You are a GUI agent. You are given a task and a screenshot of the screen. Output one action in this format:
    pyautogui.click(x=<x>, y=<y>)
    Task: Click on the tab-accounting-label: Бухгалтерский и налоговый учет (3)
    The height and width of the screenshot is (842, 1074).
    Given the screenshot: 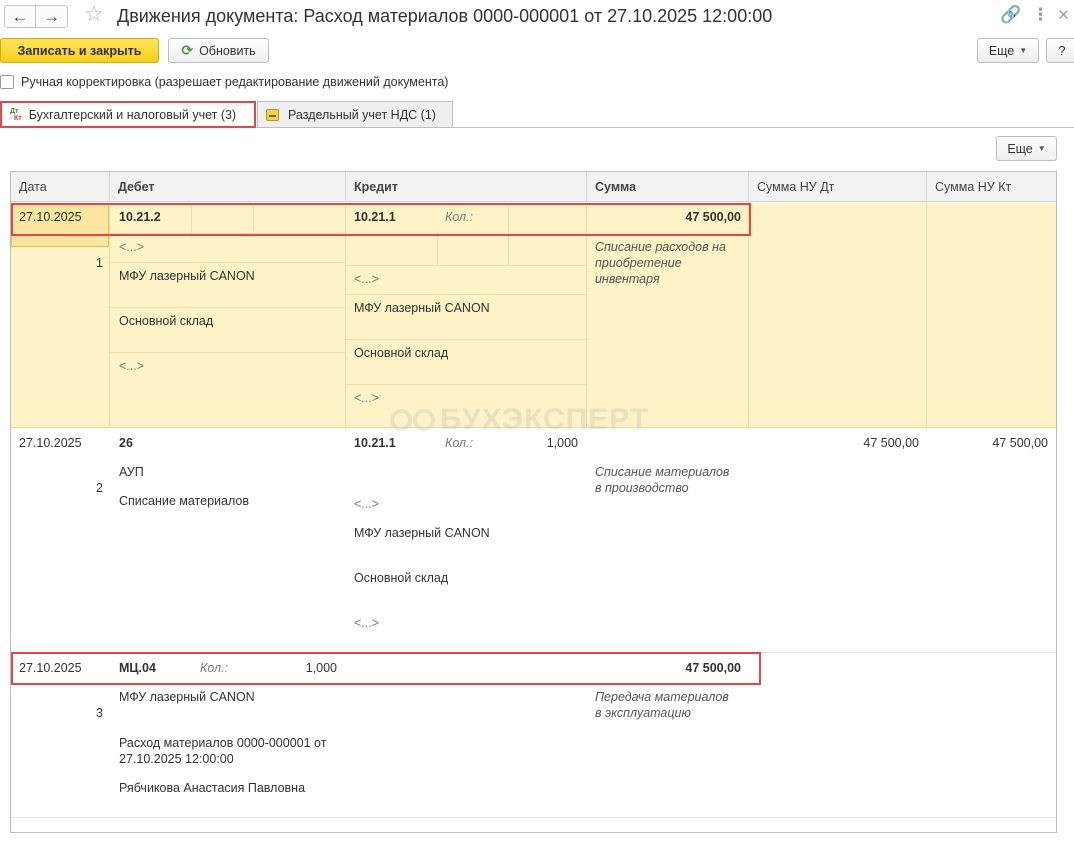 What is the action you would take?
    pyautogui.click(x=132, y=114)
    